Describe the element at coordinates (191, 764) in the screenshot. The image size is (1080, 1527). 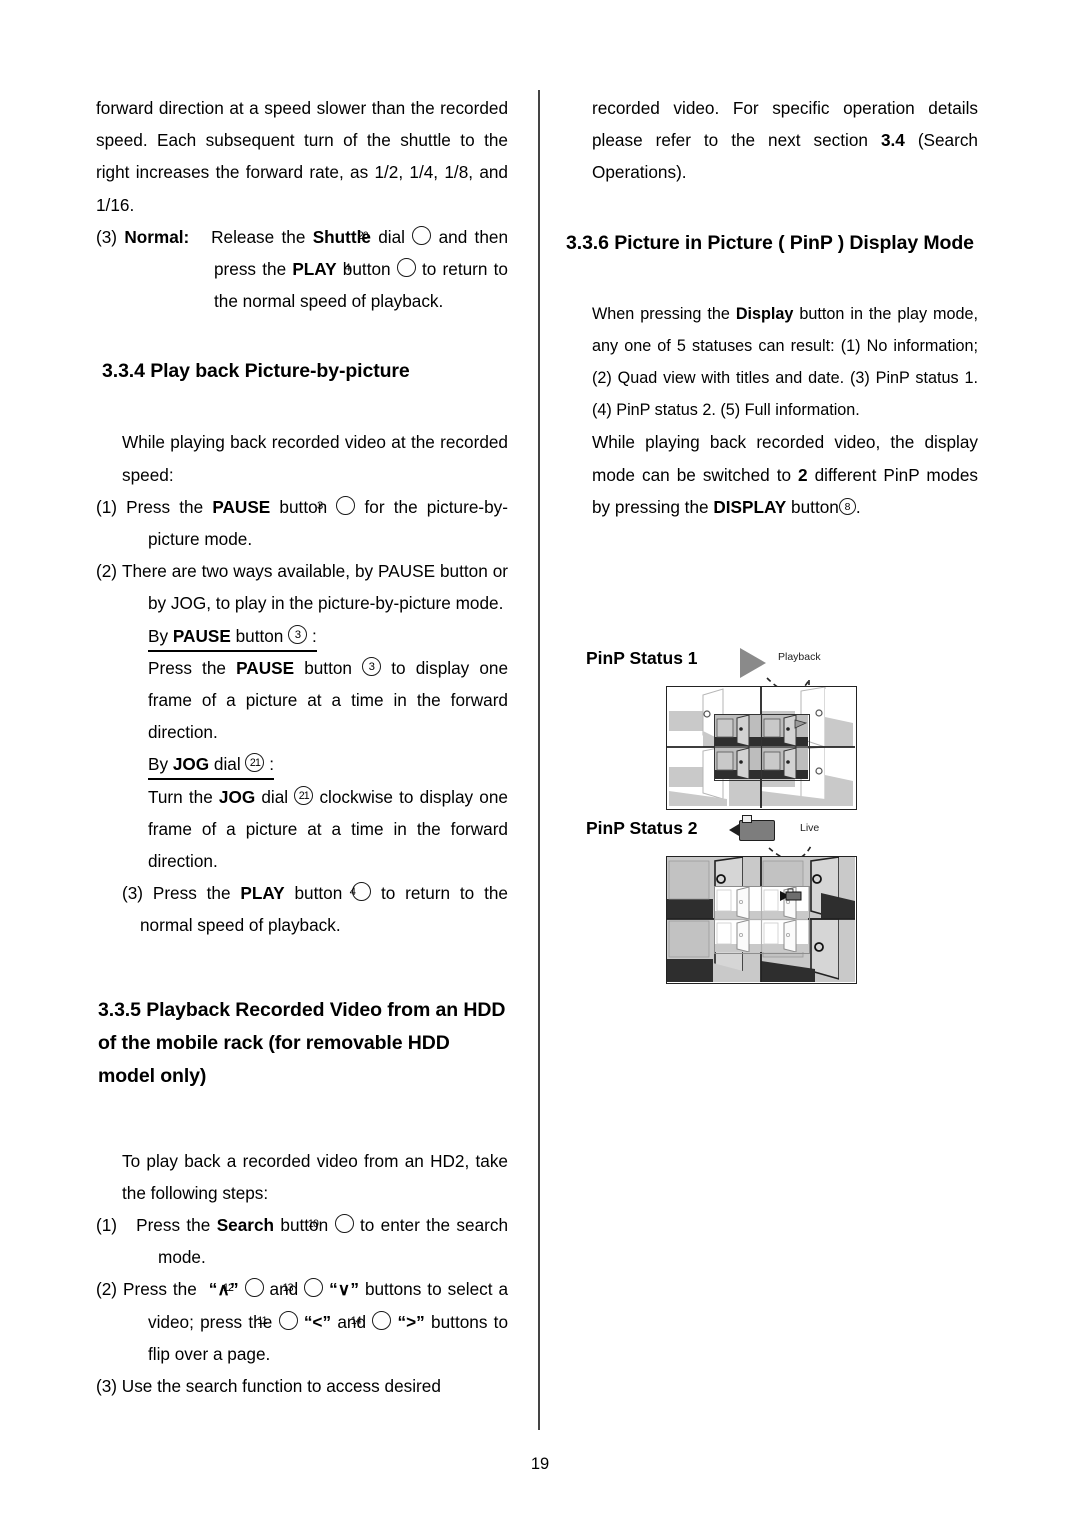
I see `by-jog-bold: JOG` at that location.